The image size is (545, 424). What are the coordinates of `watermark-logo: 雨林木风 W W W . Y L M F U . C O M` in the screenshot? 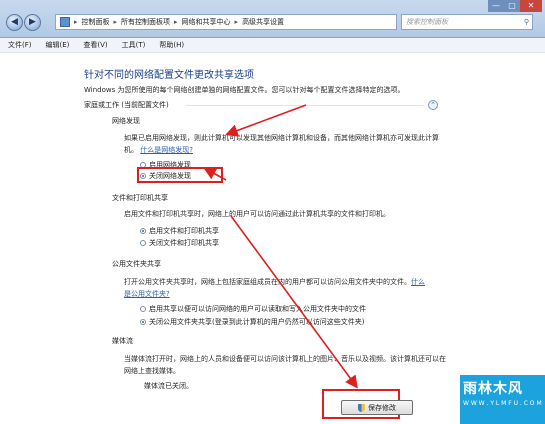 It's located at (502, 399).